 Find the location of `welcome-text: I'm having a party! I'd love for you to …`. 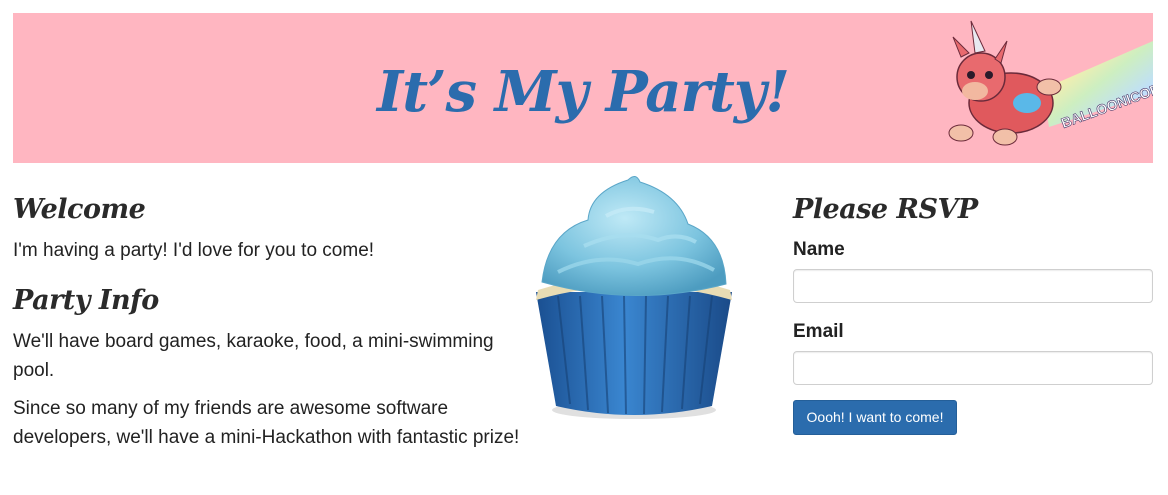

welcome-text: I'm having a party! I'd love for you to … is located at coordinates (194, 250).